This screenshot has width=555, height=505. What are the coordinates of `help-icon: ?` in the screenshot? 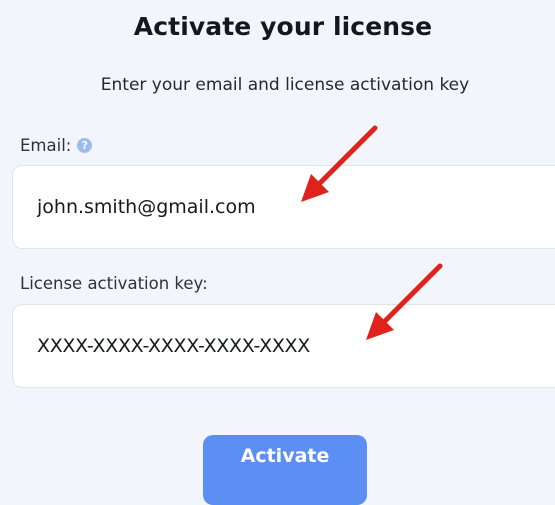 It's located at (85, 145).